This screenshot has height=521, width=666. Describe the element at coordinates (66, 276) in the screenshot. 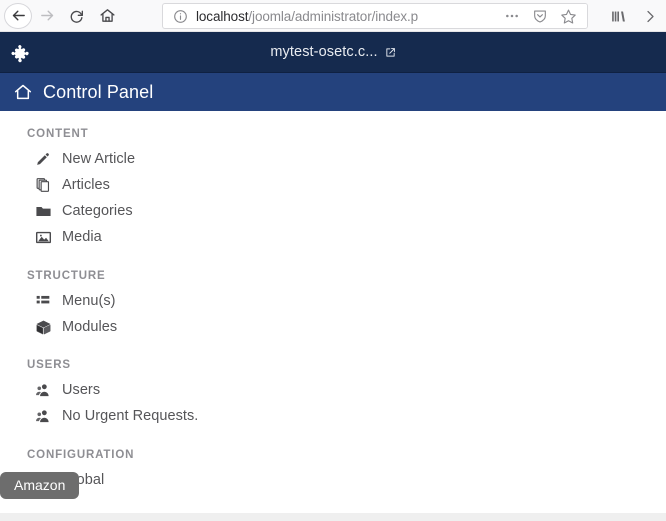

I see `section-heading-structure: STRUCTURE` at that location.